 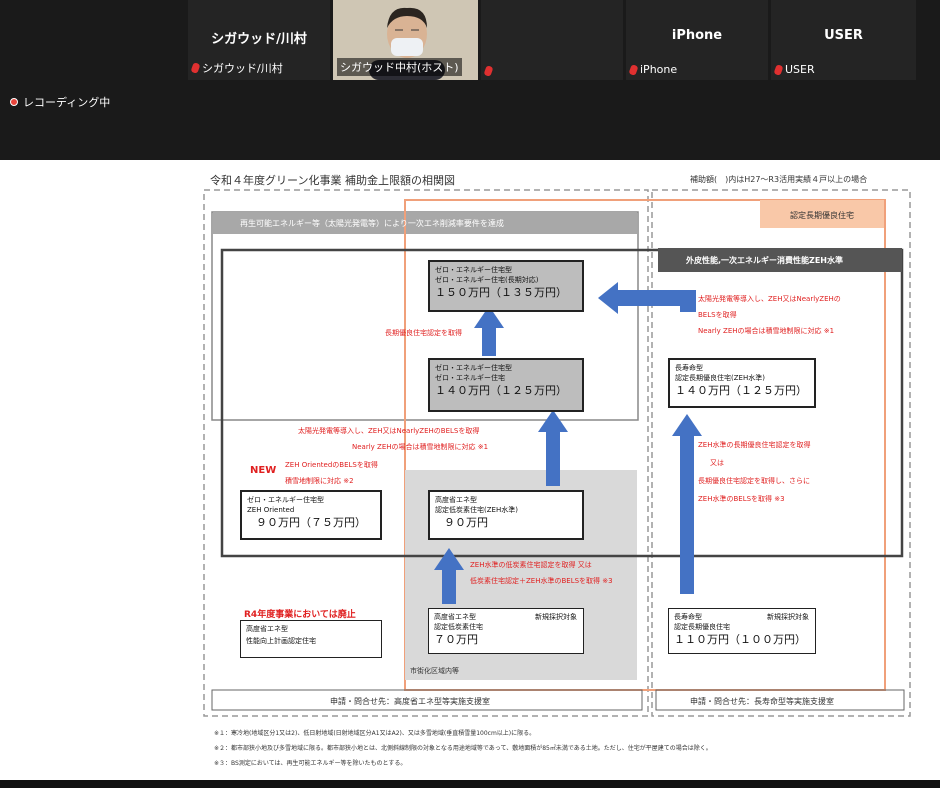 I want to click on condition-note: 長期優良住宅認定を取得し、さらに, so click(x=754, y=481).